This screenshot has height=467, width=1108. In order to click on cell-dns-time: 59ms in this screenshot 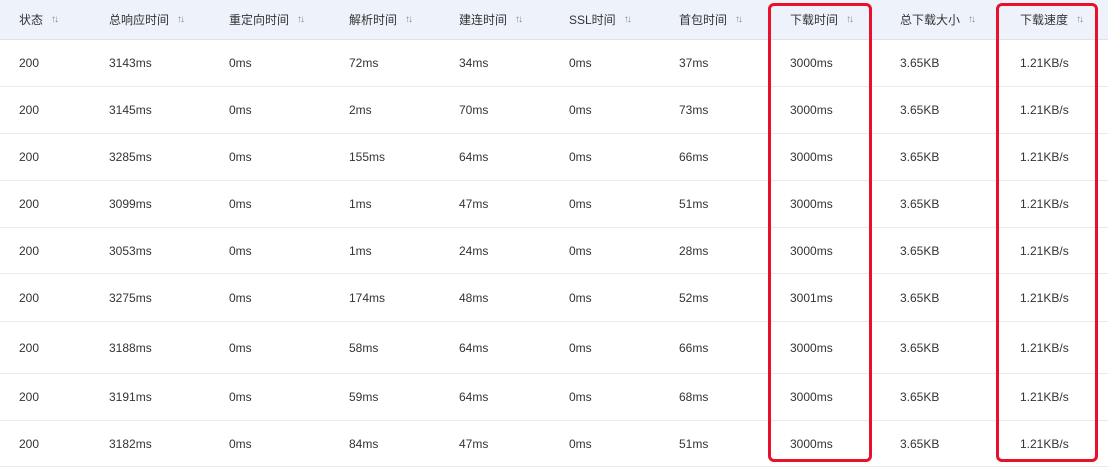, I will do `click(364, 397)`.